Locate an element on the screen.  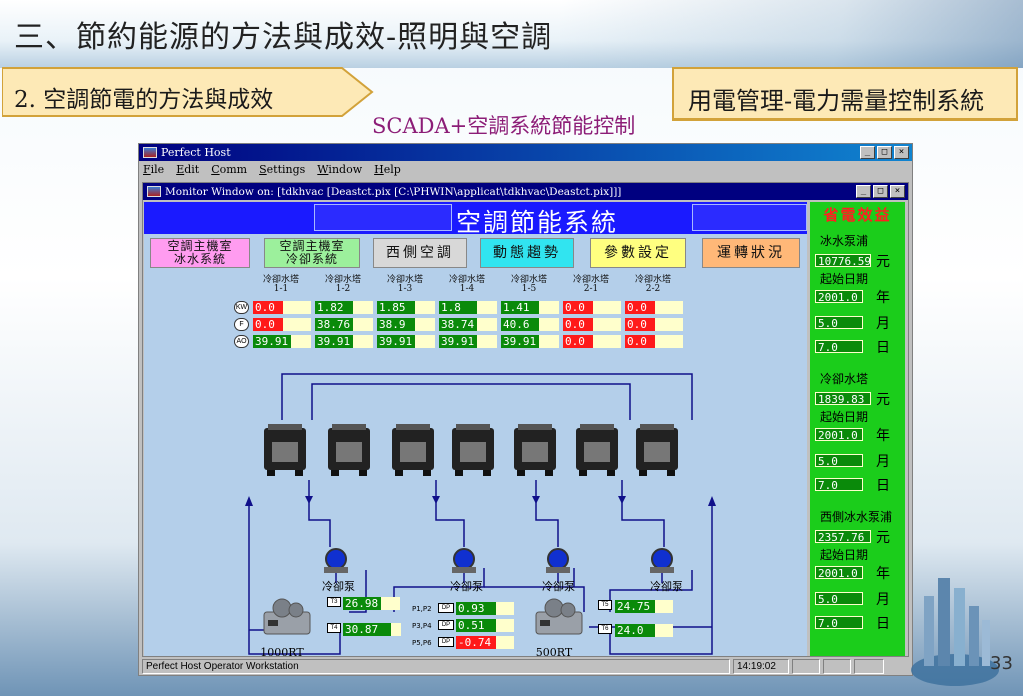
building-decoration-icon is located at coordinates (955, 632).